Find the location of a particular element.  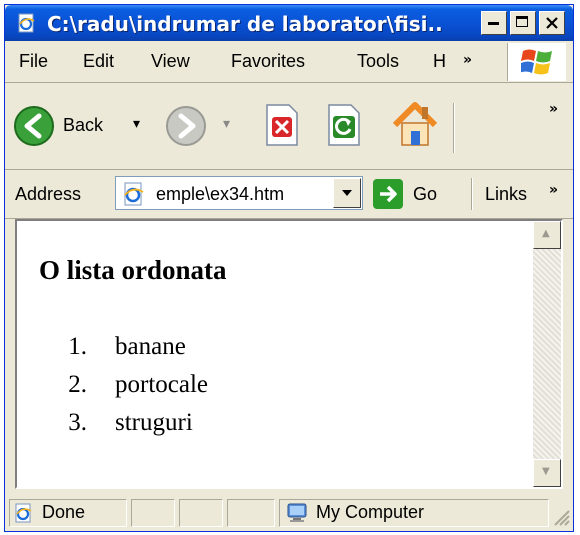

toolbar-divider is located at coordinates (454, 128).